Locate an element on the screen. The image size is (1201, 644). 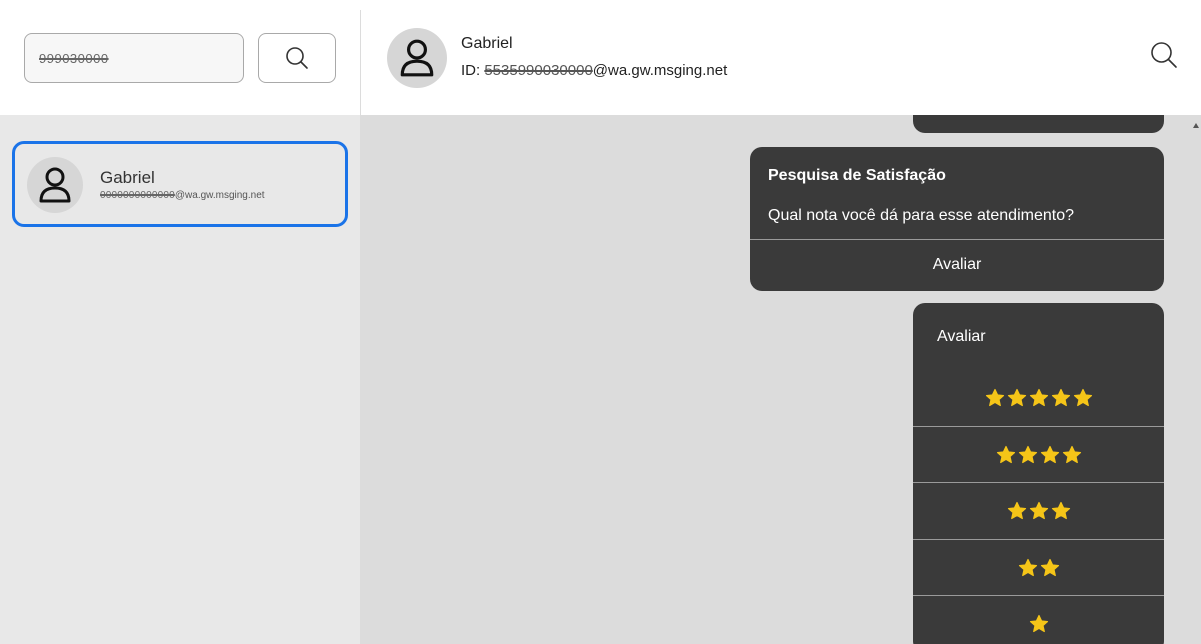
rating-option-3-stars is located at coordinates (1038, 511).